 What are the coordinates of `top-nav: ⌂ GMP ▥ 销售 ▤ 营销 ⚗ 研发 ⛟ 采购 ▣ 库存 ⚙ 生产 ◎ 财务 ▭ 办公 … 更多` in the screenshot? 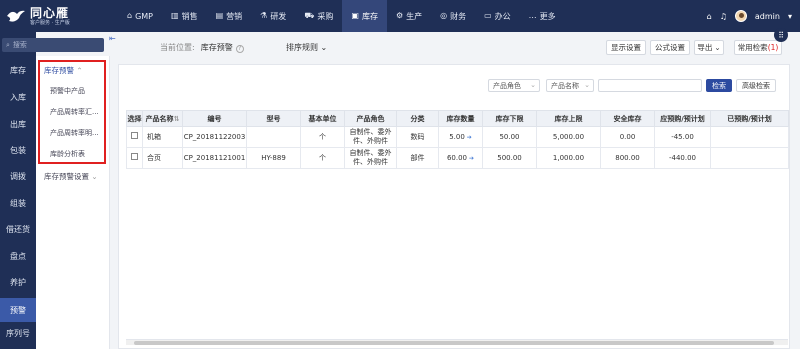 It's located at (341, 16).